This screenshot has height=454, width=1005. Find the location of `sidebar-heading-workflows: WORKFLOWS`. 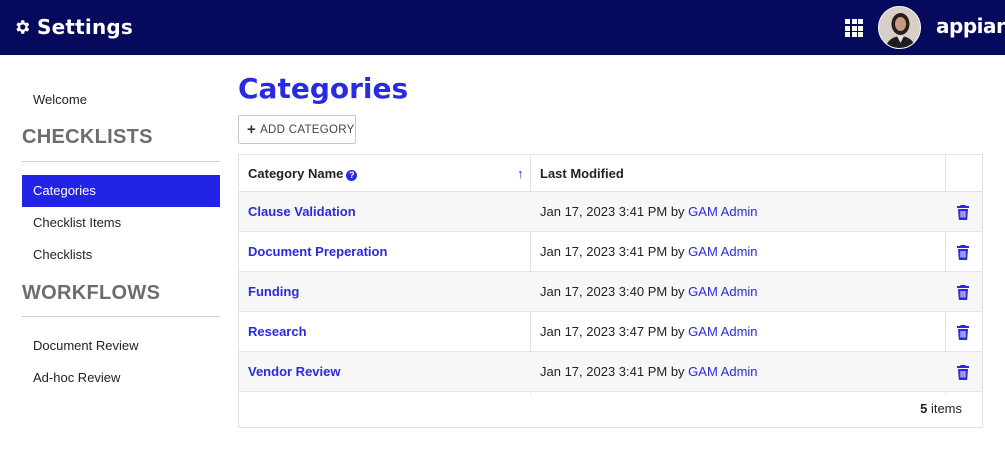

sidebar-heading-workflows: WORKFLOWS is located at coordinates (91, 293).